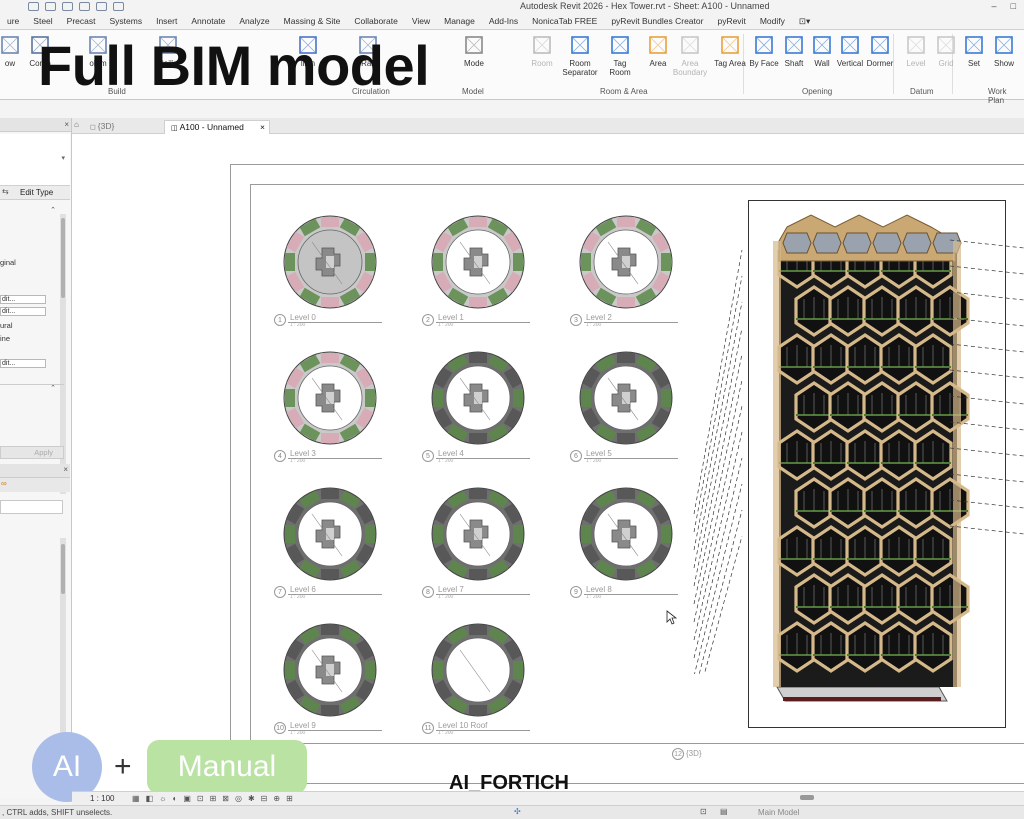  I want to click on horizontal-scrollbar, so click(807, 797).